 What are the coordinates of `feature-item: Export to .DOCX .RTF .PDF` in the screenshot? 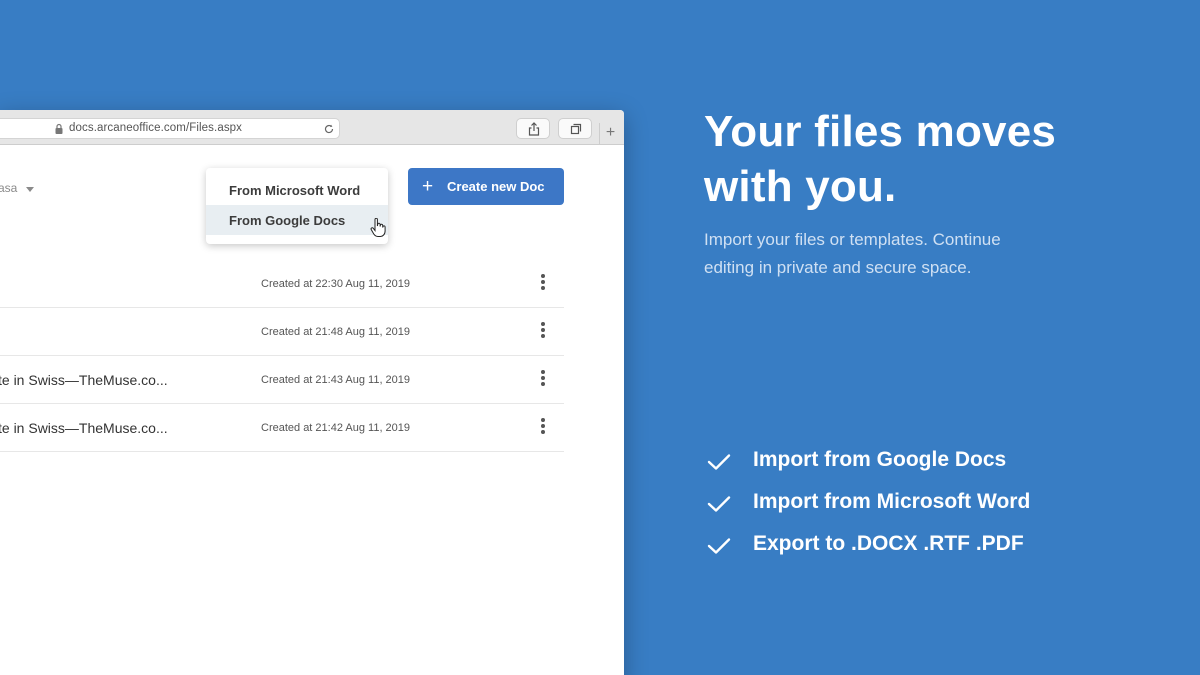 It's located at (916, 546).